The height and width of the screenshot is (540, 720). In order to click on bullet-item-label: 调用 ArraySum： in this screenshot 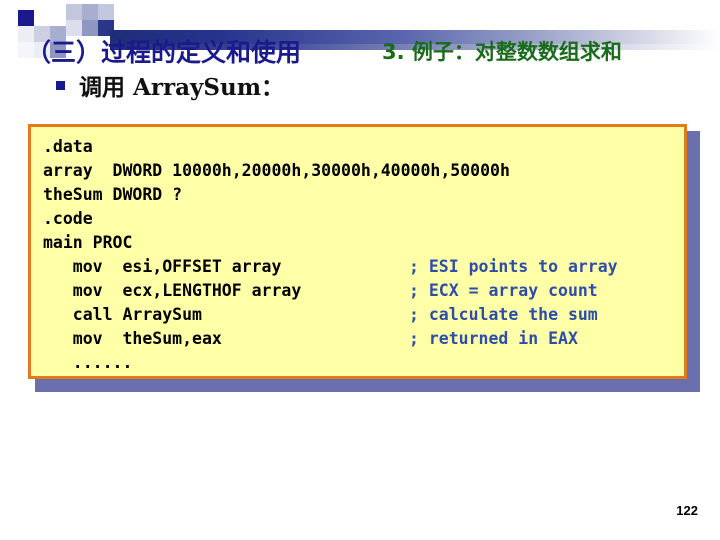, I will do `click(181, 85)`.